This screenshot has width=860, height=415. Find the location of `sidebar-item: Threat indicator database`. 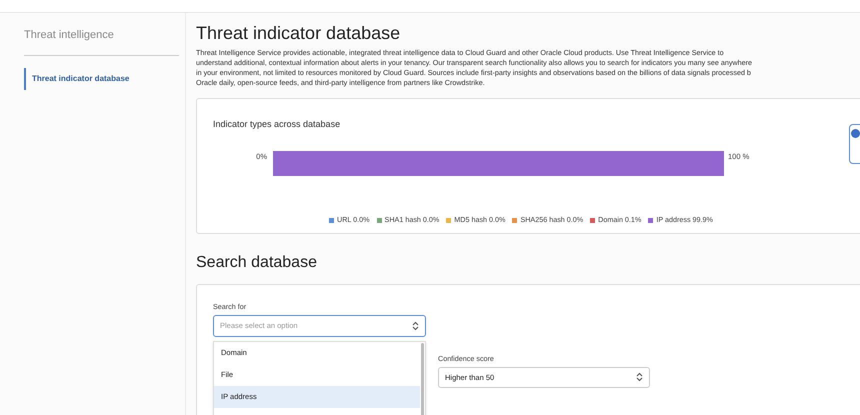

sidebar-item: Threat indicator database is located at coordinates (101, 79).